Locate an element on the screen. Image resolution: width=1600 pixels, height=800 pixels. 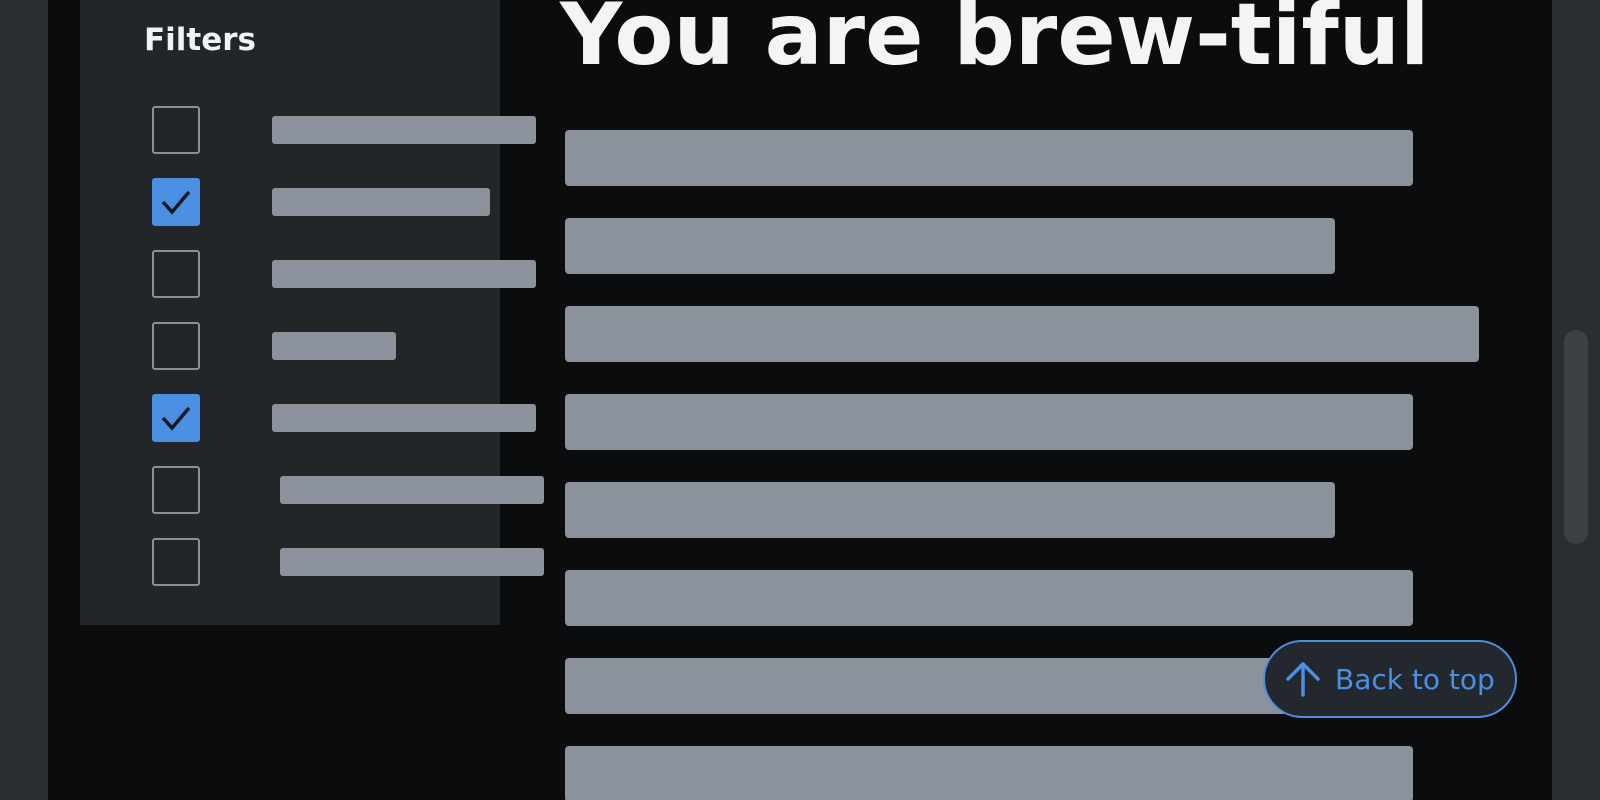
back-to-top-button: Back to top is located at coordinates (1390, 679).